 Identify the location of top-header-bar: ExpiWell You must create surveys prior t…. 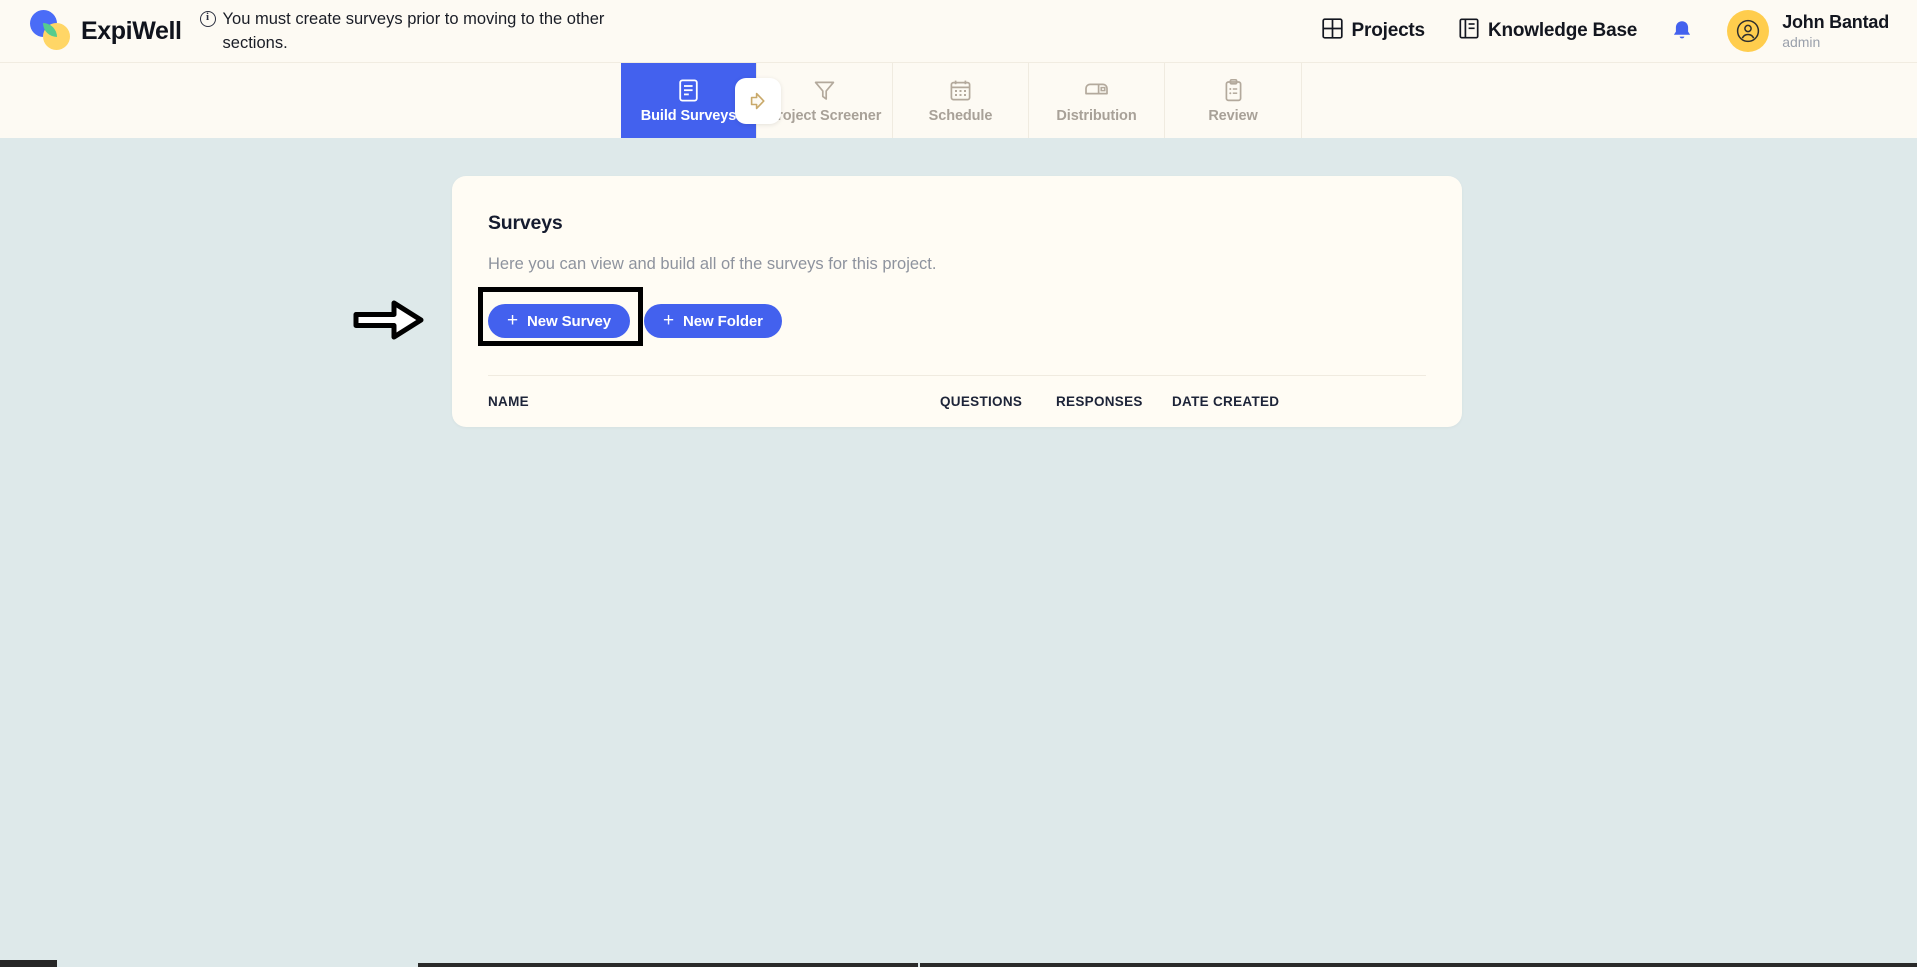
(958, 31).